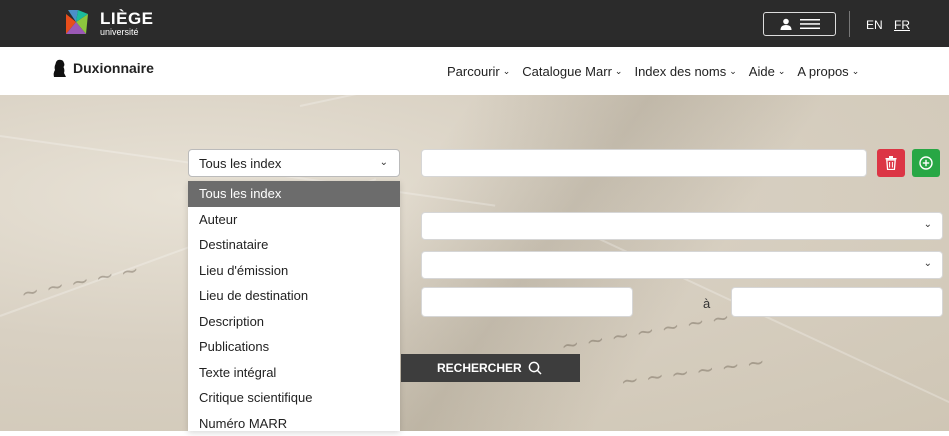  I want to click on search-button-label: RECHERCHER, so click(479, 368).